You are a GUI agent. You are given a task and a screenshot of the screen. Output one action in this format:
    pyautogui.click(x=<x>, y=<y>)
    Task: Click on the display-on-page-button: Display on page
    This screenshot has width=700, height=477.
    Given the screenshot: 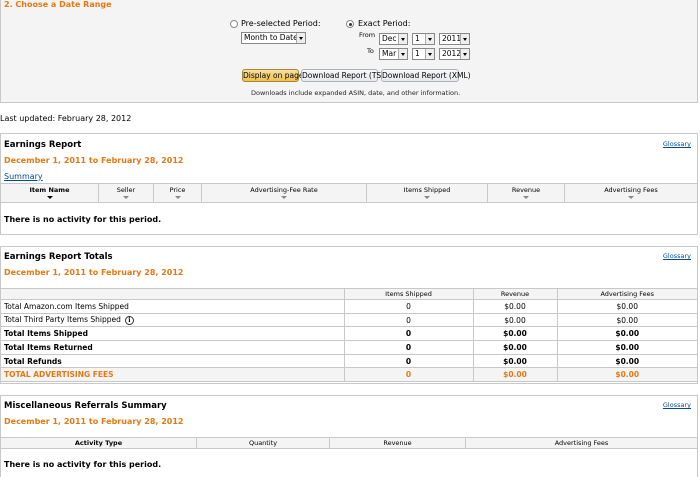 What is the action you would take?
    pyautogui.click(x=273, y=75)
    